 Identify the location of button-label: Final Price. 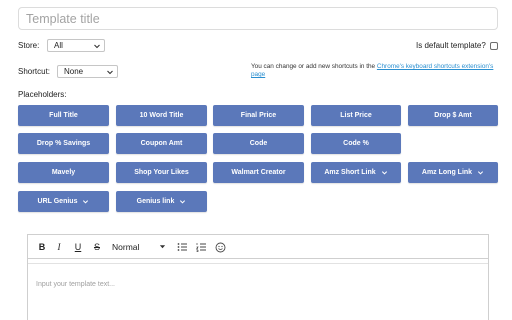
(258, 115).